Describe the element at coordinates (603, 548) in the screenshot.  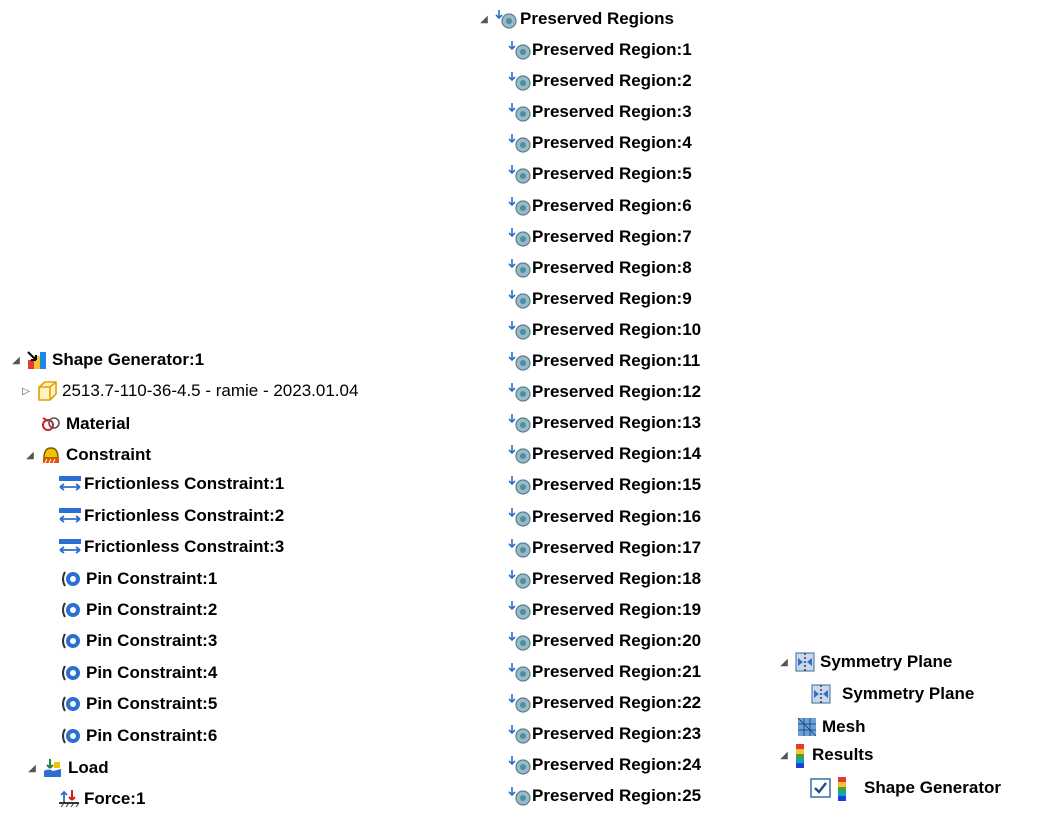
I see `tree-node-preserved-region: Preserved Region:17` at that location.